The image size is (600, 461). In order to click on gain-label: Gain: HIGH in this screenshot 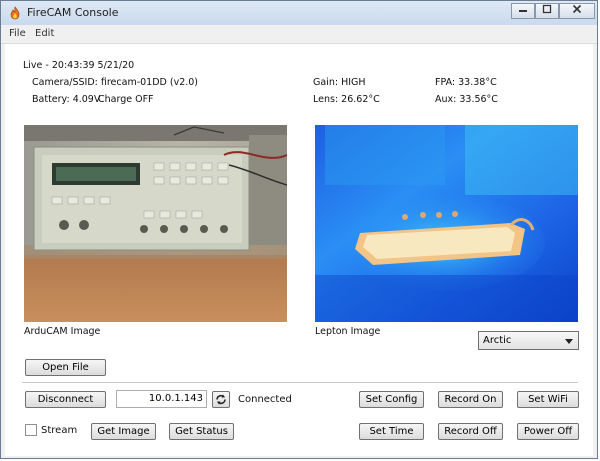, I will do `click(339, 82)`.